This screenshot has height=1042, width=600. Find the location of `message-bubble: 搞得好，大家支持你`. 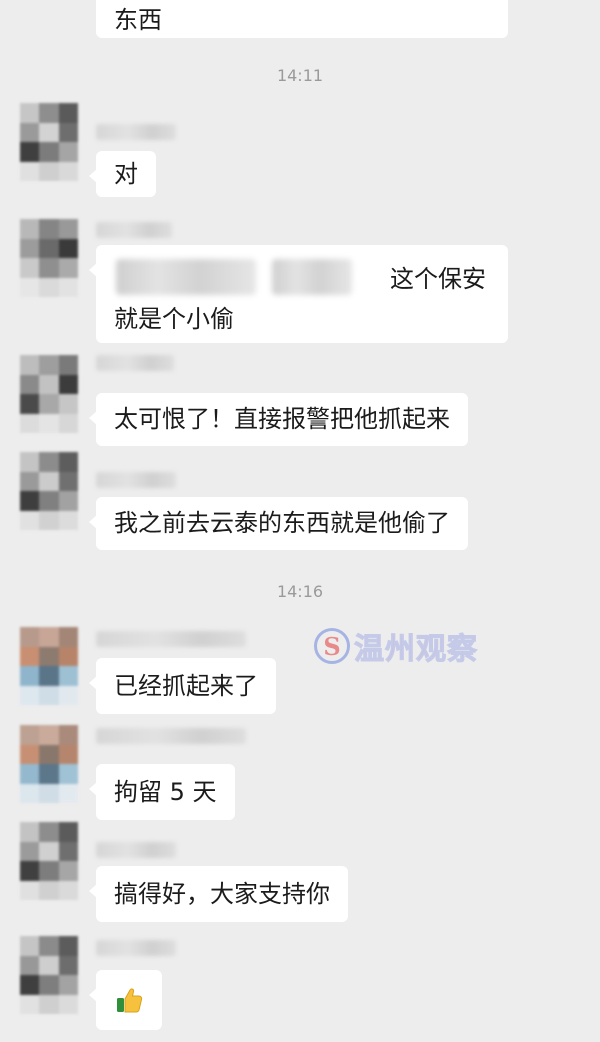

message-bubble: 搞得好，大家支持你 is located at coordinates (218, 894).